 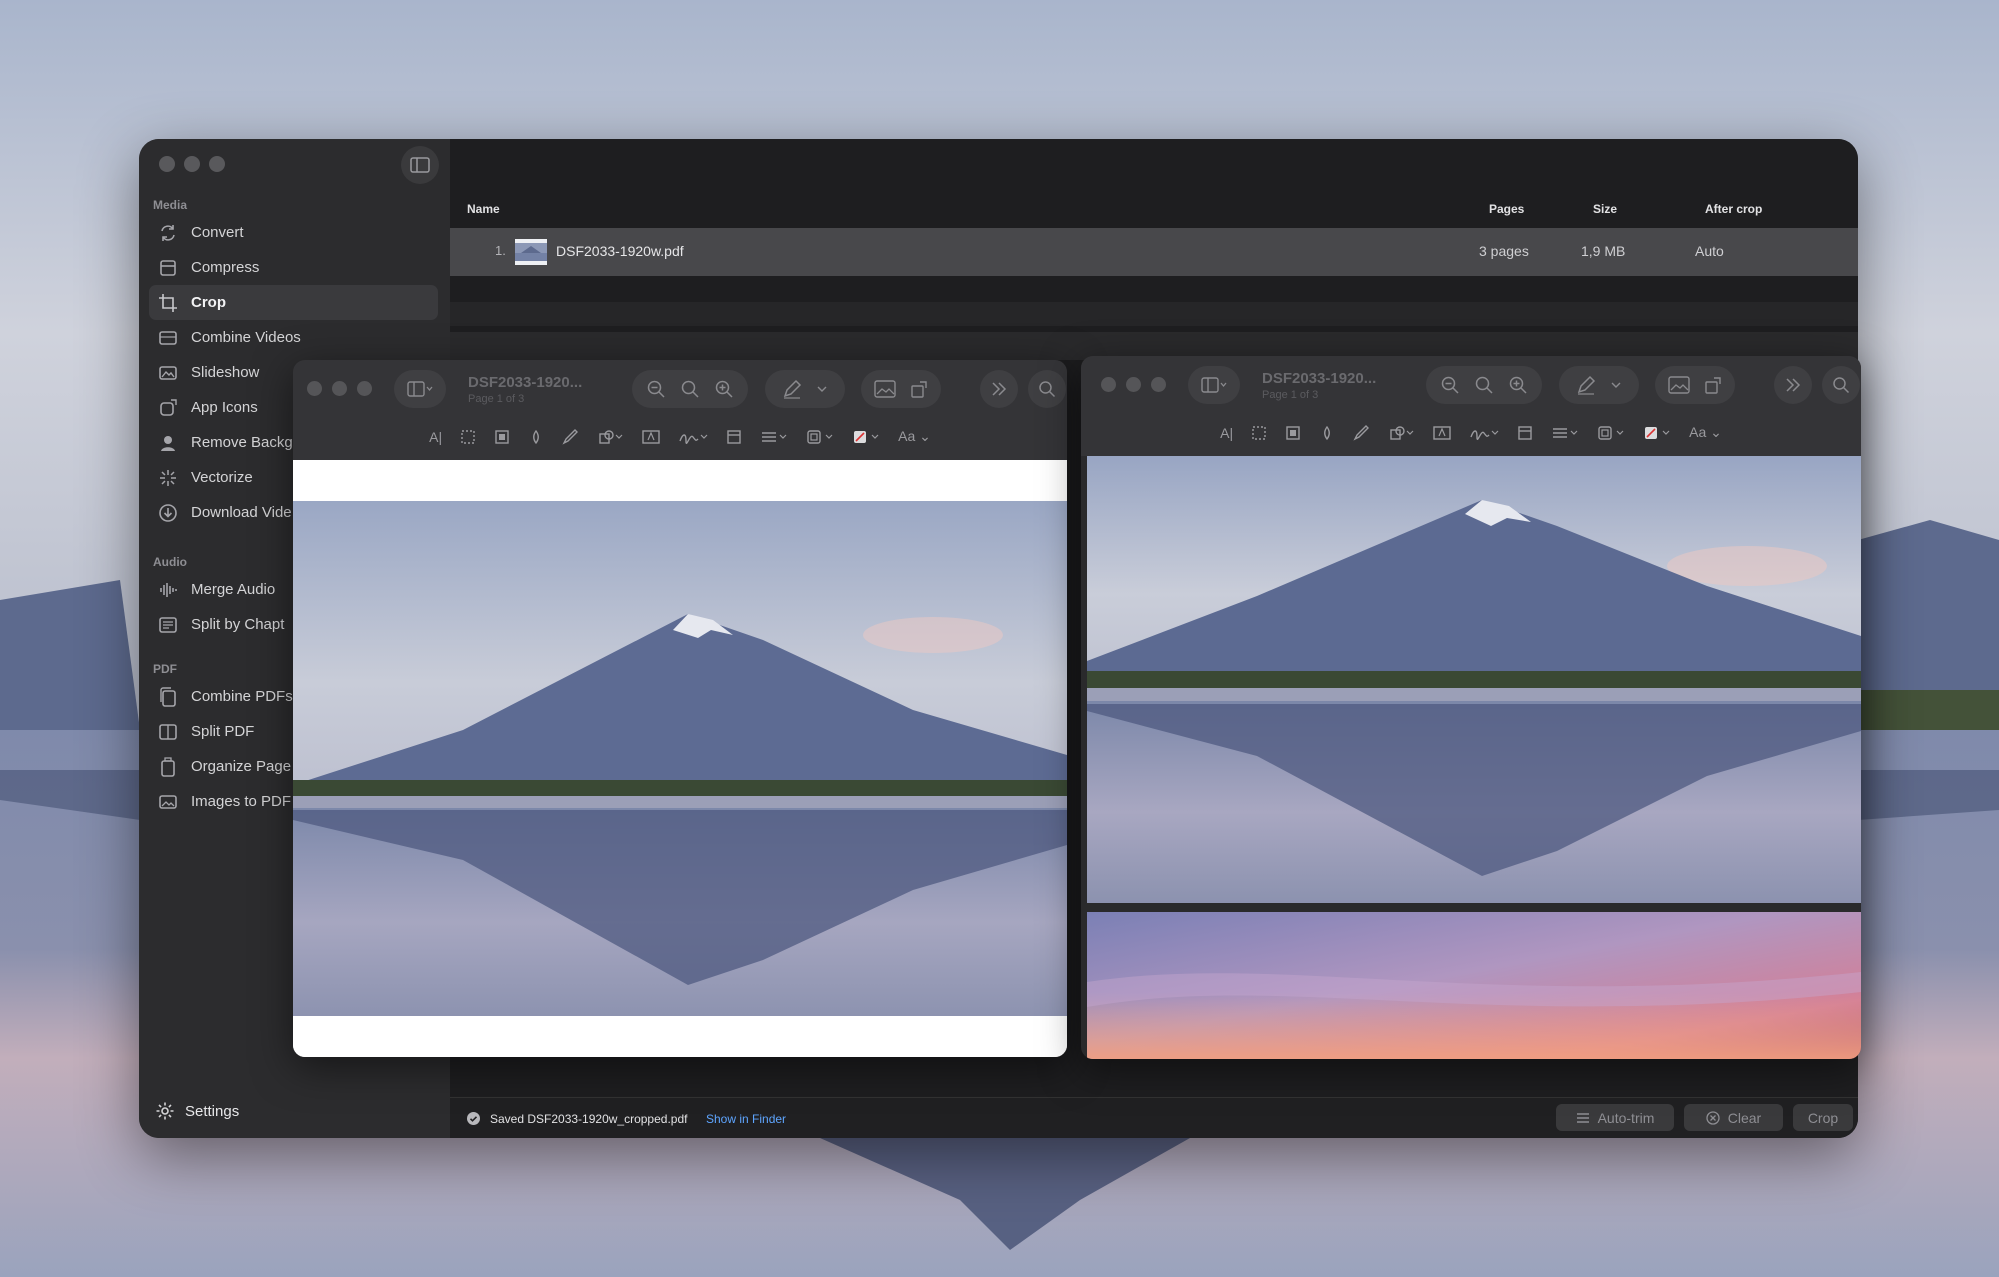 What do you see at coordinates (168, 233) in the screenshot?
I see `convert-icon` at bounding box center [168, 233].